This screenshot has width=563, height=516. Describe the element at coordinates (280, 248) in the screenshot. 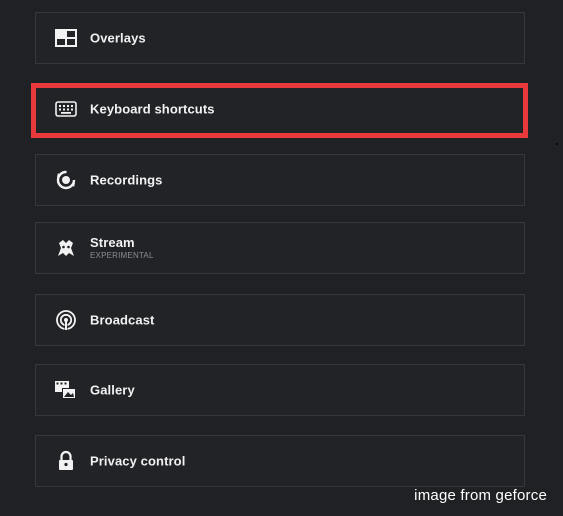

I see `menu-item-stream: Stream EXPERIMENTAL` at that location.